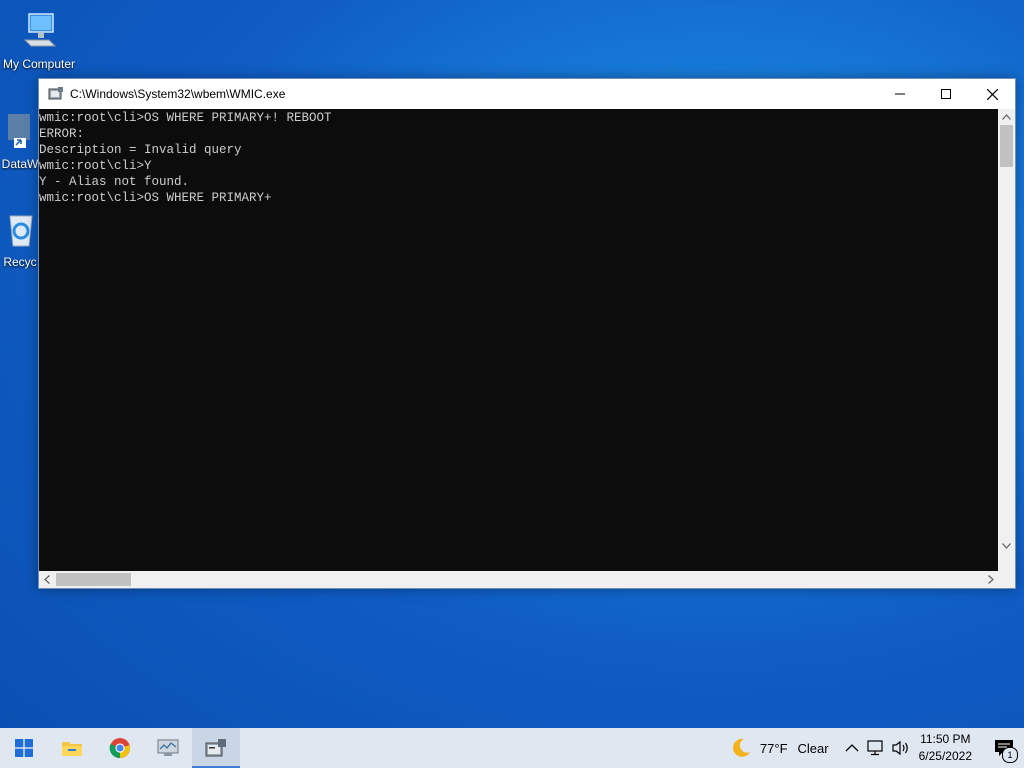 This screenshot has width=1024, height=768. What do you see at coordinates (21, 231) in the screenshot?
I see `recycle-bin-icon` at bounding box center [21, 231].